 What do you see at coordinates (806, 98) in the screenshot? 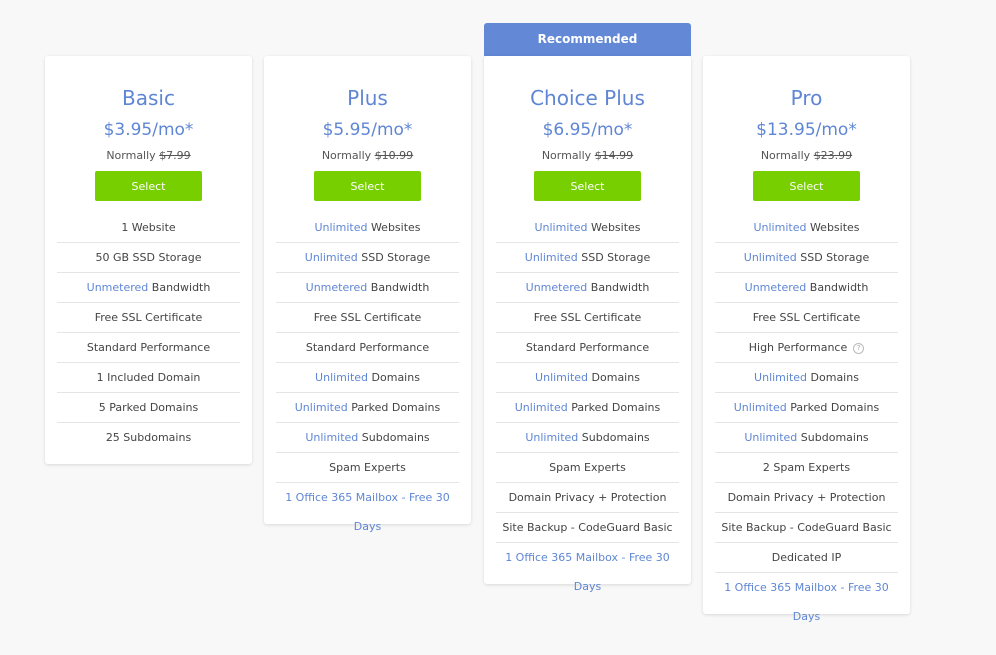
I see `plan-name: Pro` at bounding box center [806, 98].